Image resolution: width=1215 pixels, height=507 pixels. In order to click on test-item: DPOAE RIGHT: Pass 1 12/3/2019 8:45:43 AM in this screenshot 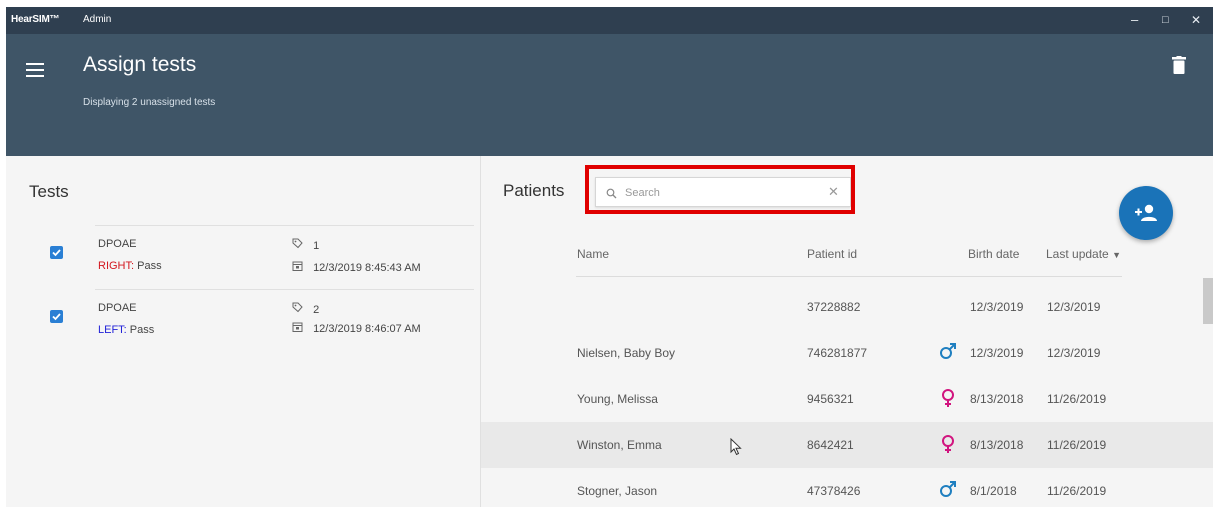, I will do `click(243, 257)`.